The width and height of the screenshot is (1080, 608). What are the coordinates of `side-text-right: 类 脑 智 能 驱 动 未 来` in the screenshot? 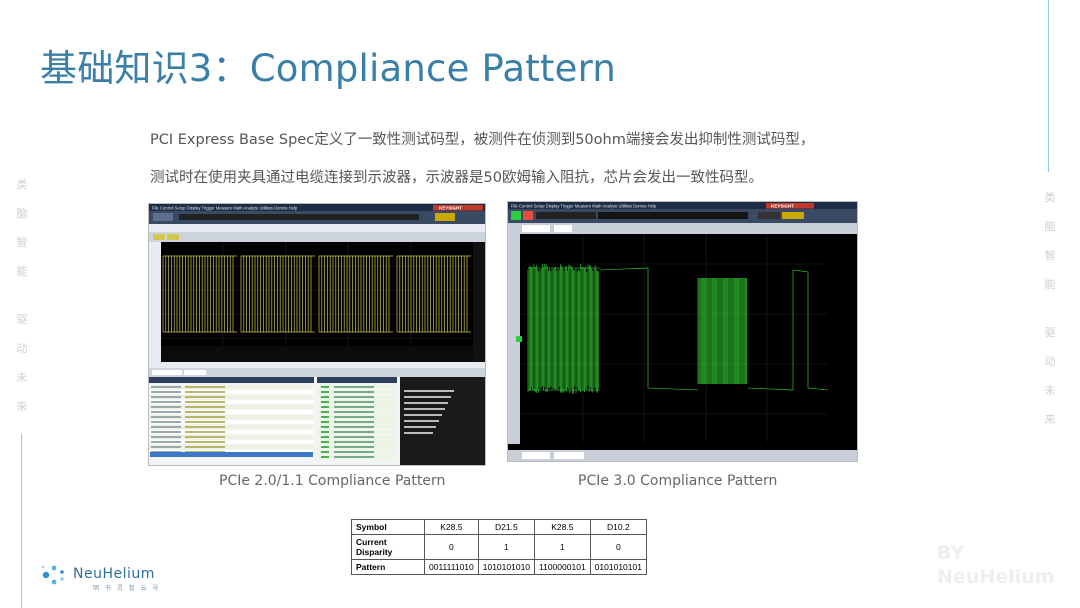 It's located at (1050, 314).